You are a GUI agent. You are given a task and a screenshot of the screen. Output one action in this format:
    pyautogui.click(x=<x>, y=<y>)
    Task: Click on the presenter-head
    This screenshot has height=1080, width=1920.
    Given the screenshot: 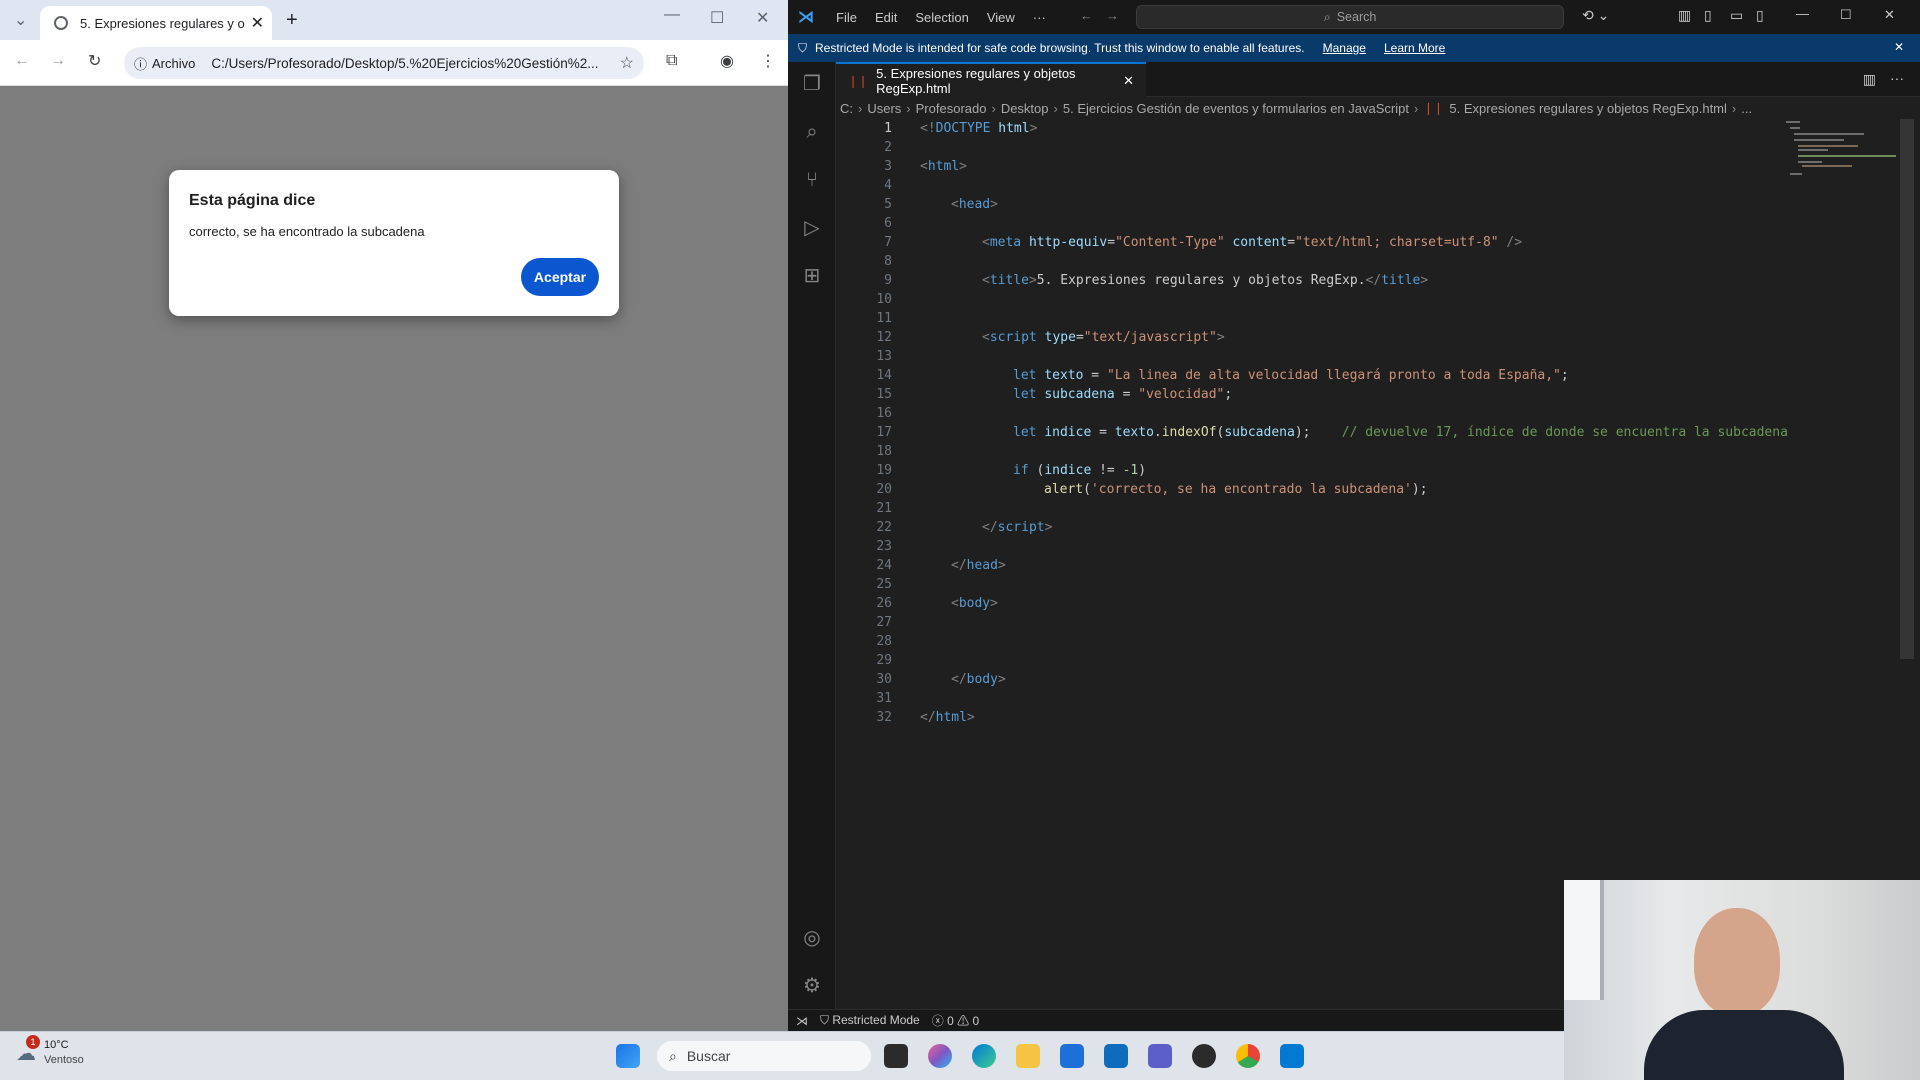 What is the action you would take?
    pyautogui.click(x=1737, y=962)
    